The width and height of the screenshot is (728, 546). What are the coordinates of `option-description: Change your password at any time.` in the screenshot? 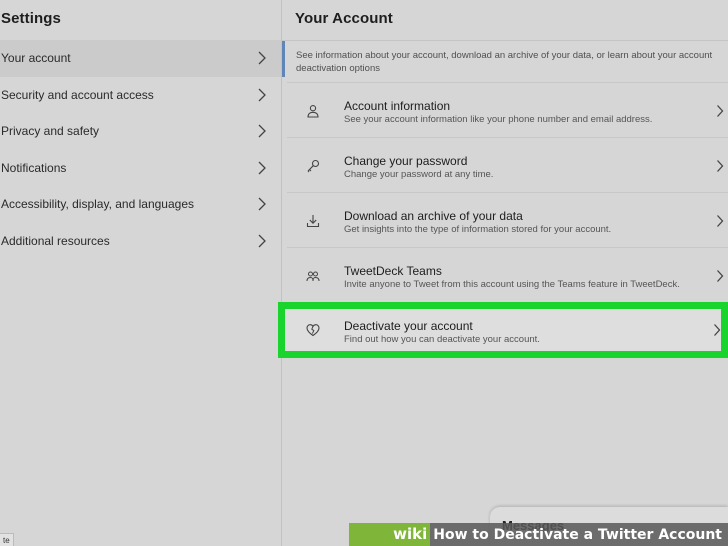 It's located at (419, 174).